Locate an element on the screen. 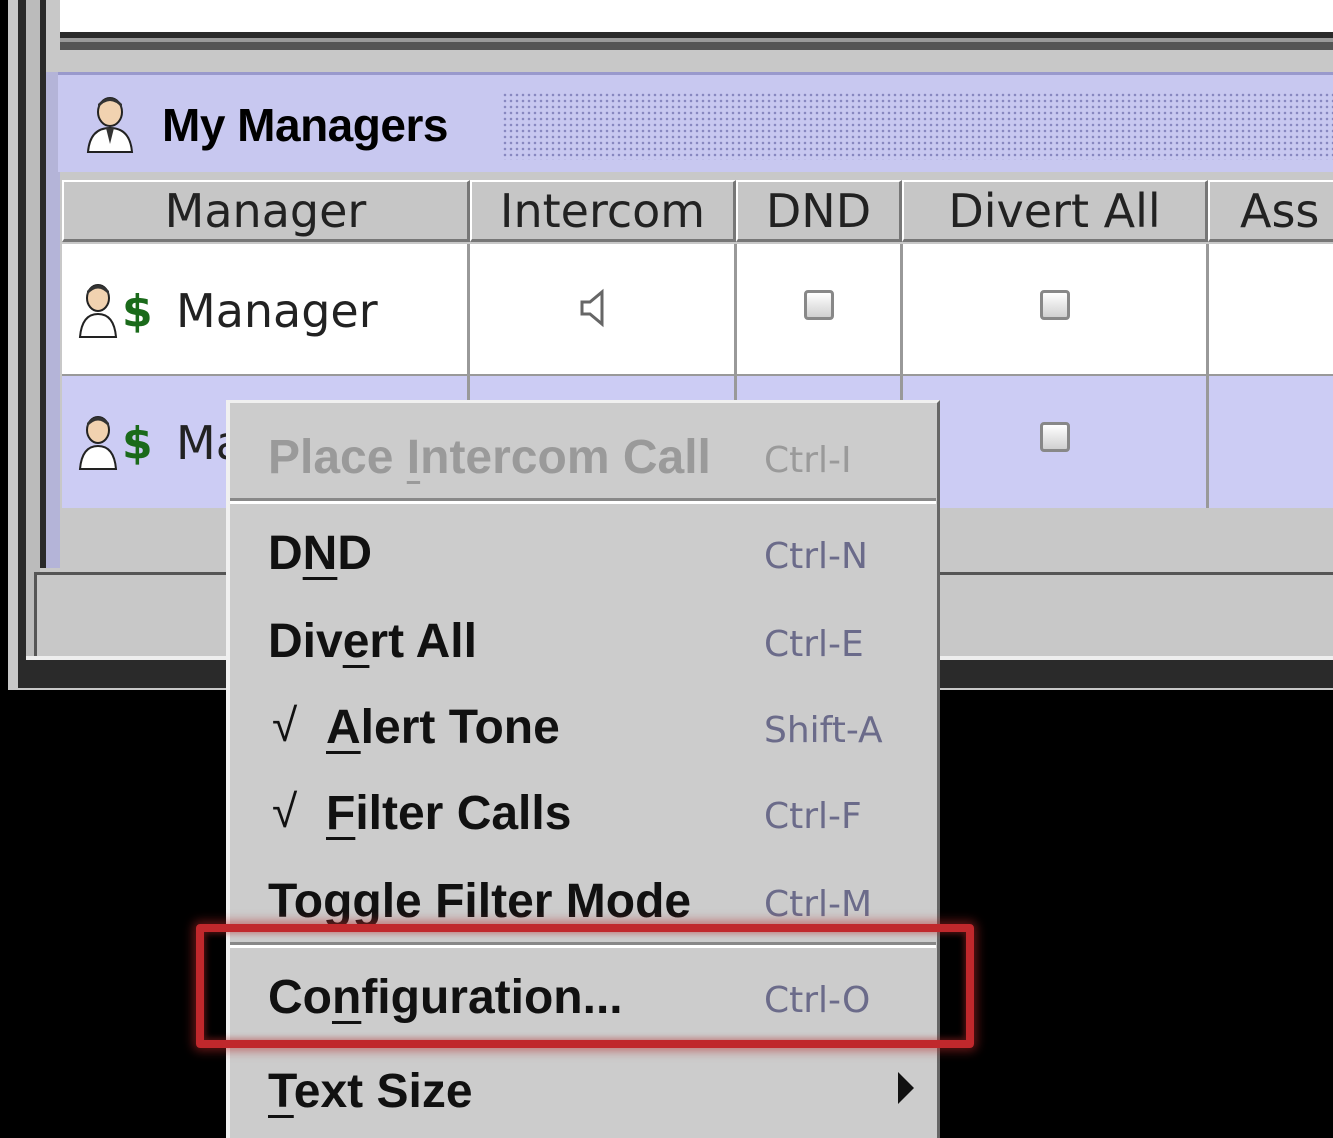  menu-item-dnd: DND Ctrl-N is located at coordinates (583, 551).